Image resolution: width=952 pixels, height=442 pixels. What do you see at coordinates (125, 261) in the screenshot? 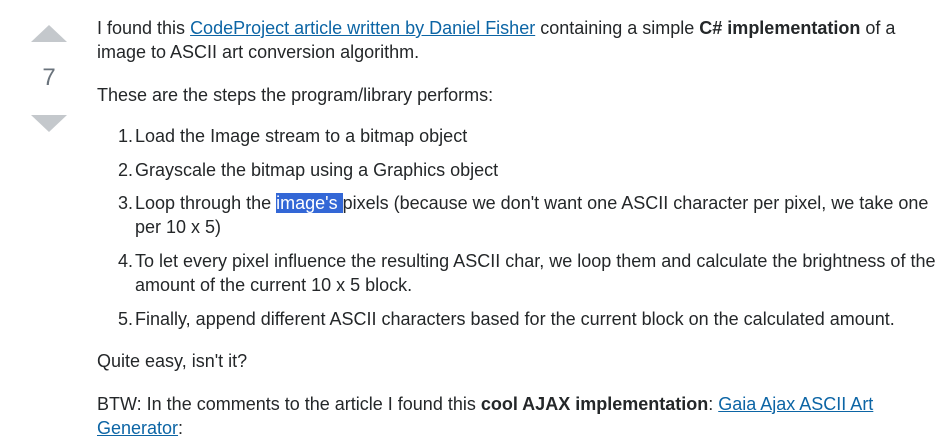
I see `list-item-number: 4.` at bounding box center [125, 261].